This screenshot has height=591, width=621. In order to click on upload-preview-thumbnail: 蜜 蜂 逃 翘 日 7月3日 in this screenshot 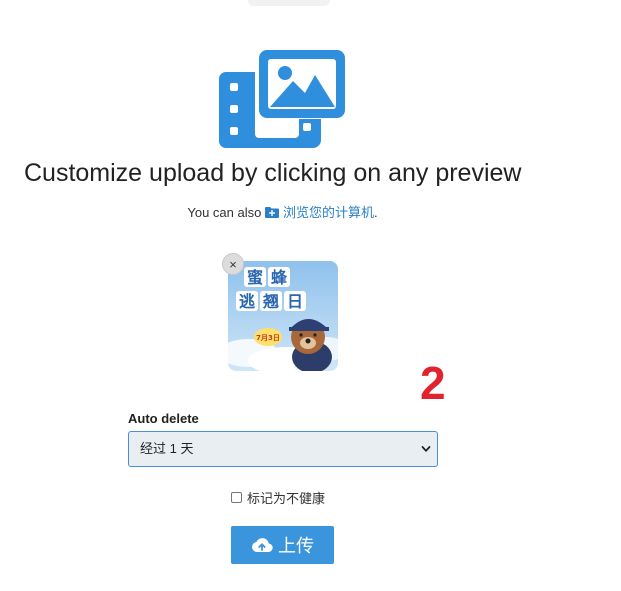, I will do `click(283, 316)`.